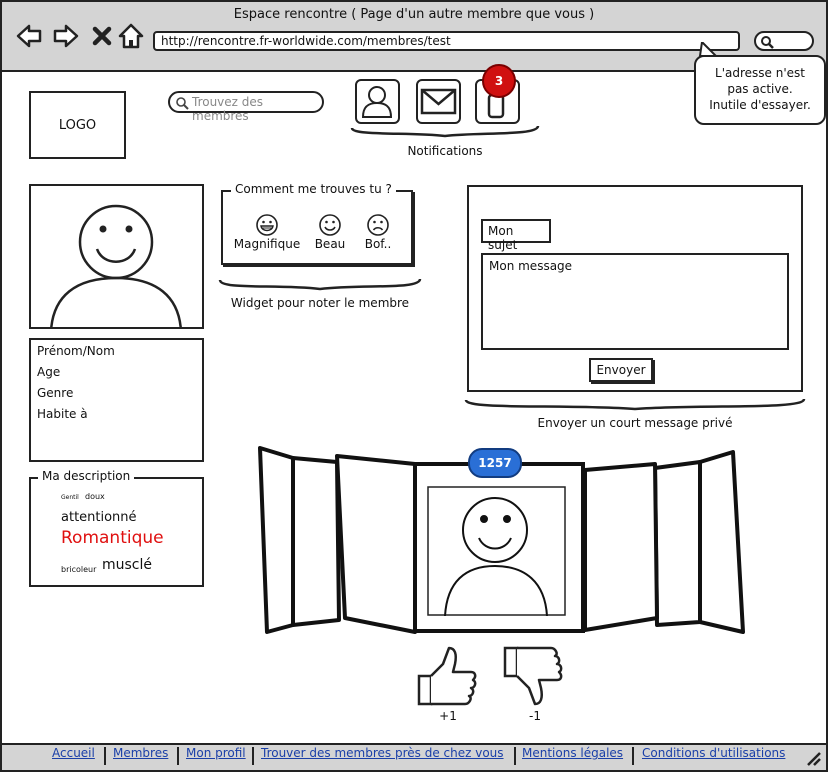 The image size is (828, 772). Describe the element at coordinates (760, 105) in the screenshot. I see `tooltip-line-3: Inutile d'essayer.` at that location.